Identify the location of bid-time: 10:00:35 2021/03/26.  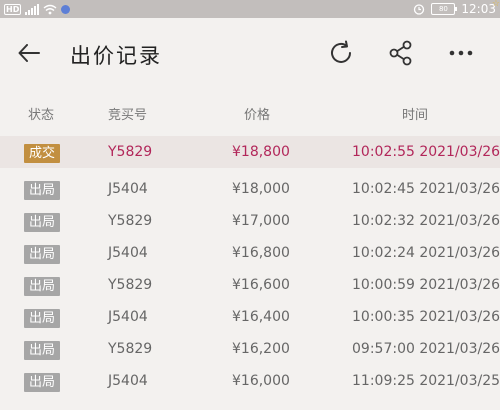
(426, 317).